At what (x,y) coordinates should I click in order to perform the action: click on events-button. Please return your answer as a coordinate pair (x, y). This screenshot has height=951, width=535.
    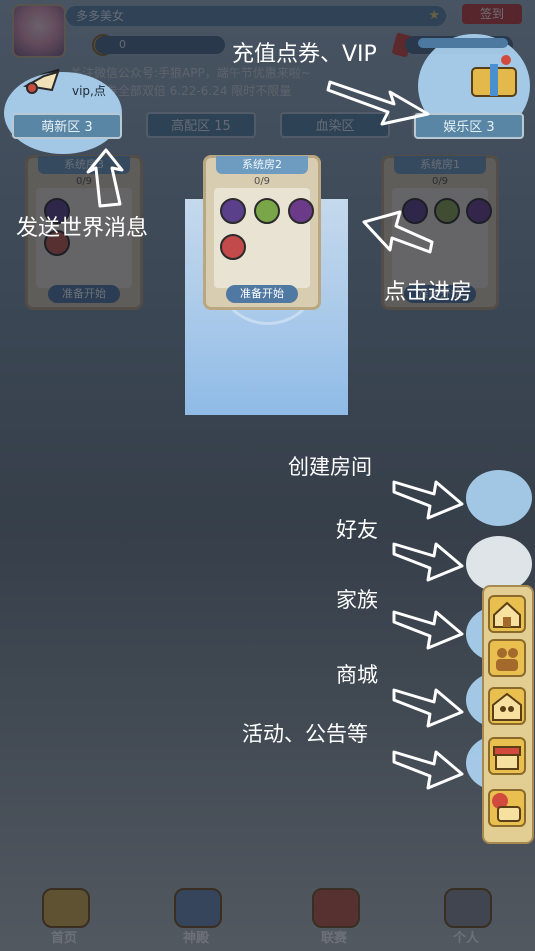
    Looking at the image, I should click on (507, 808).